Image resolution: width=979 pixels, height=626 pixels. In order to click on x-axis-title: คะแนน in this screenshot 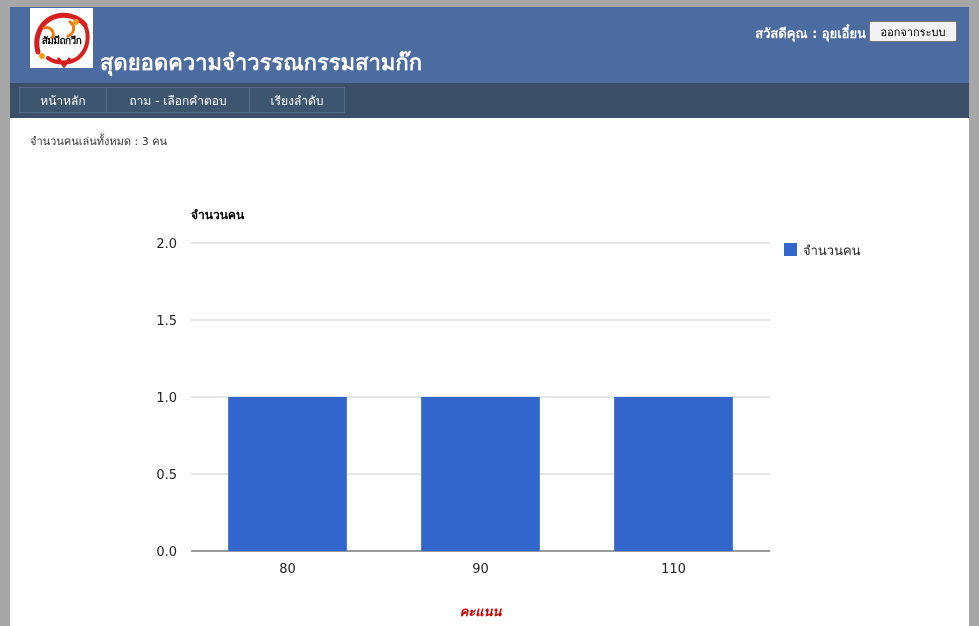, I will do `click(481, 612)`.